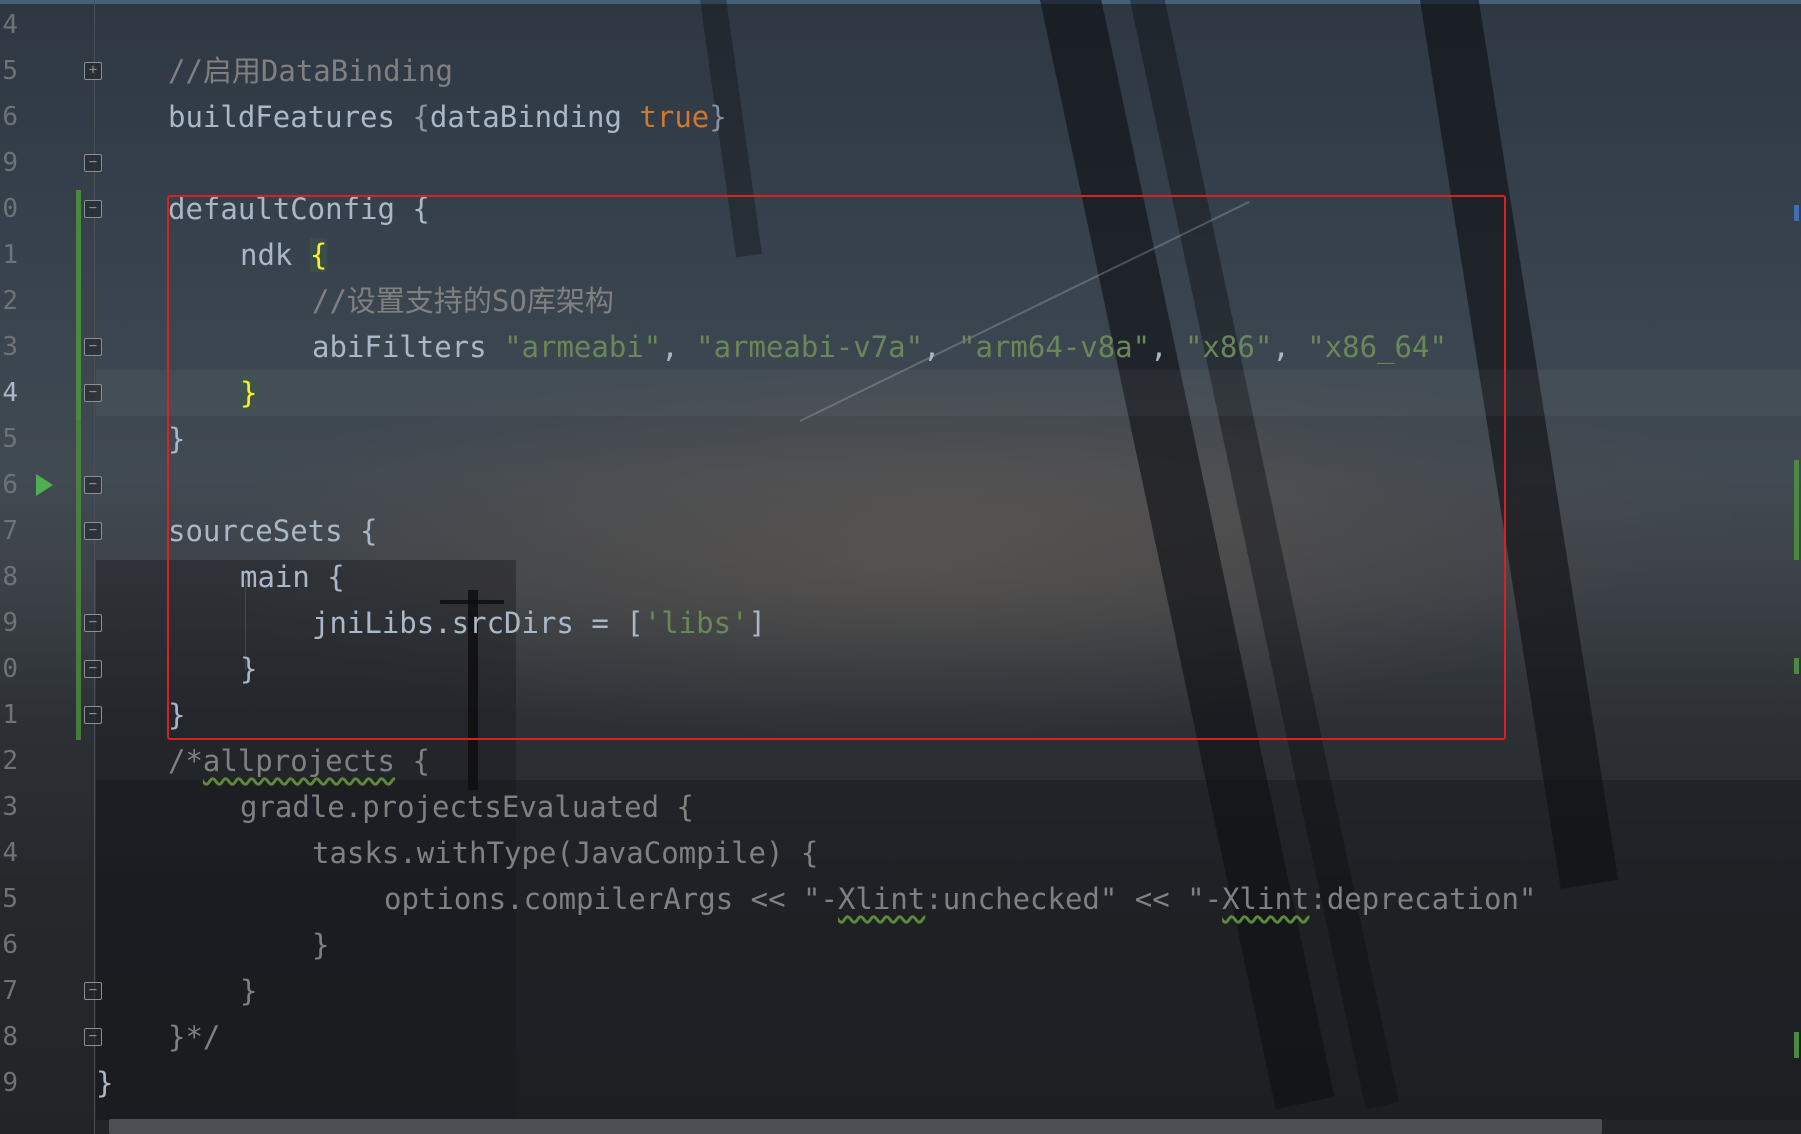 The image size is (1801, 1134). I want to click on code-line: tasks.withType(JavaCompile) {, so click(565, 853).